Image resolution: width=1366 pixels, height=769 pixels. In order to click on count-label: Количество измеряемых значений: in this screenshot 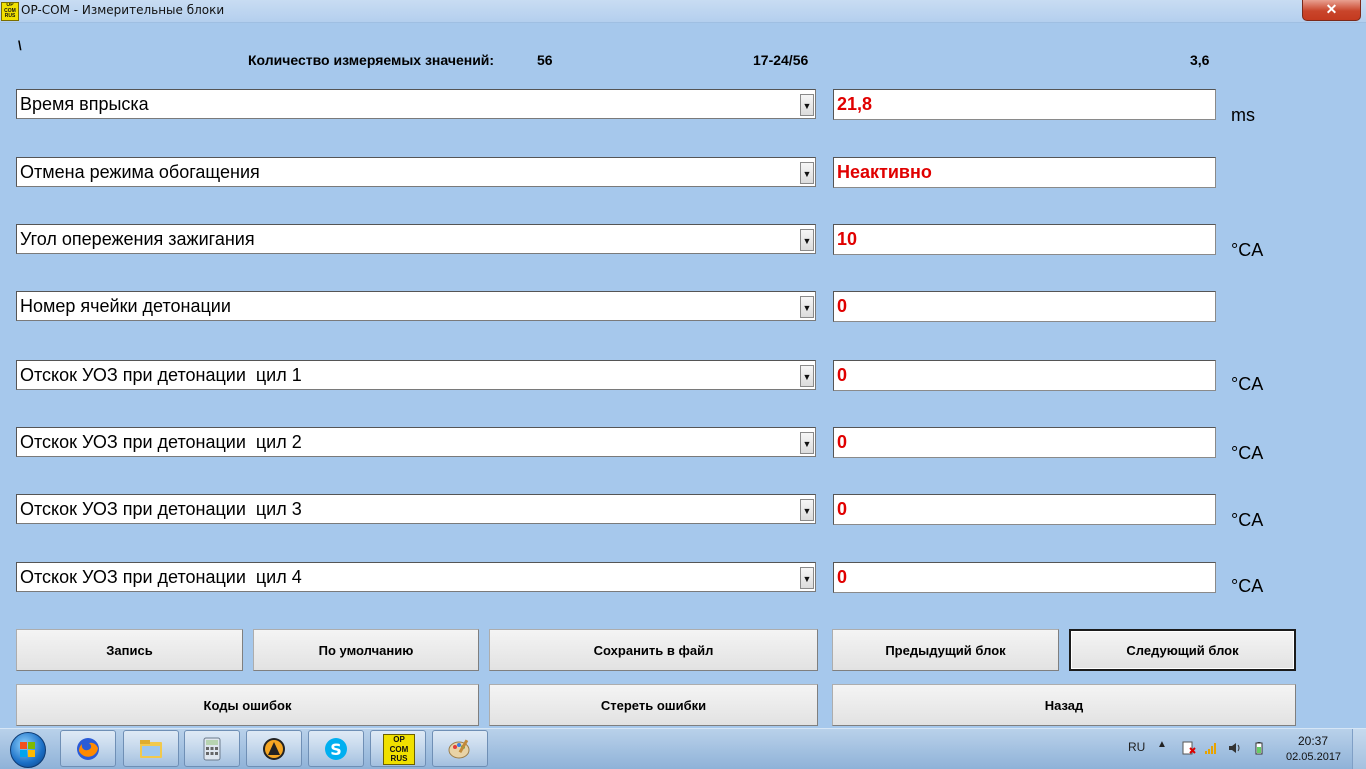, I will do `click(371, 60)`.